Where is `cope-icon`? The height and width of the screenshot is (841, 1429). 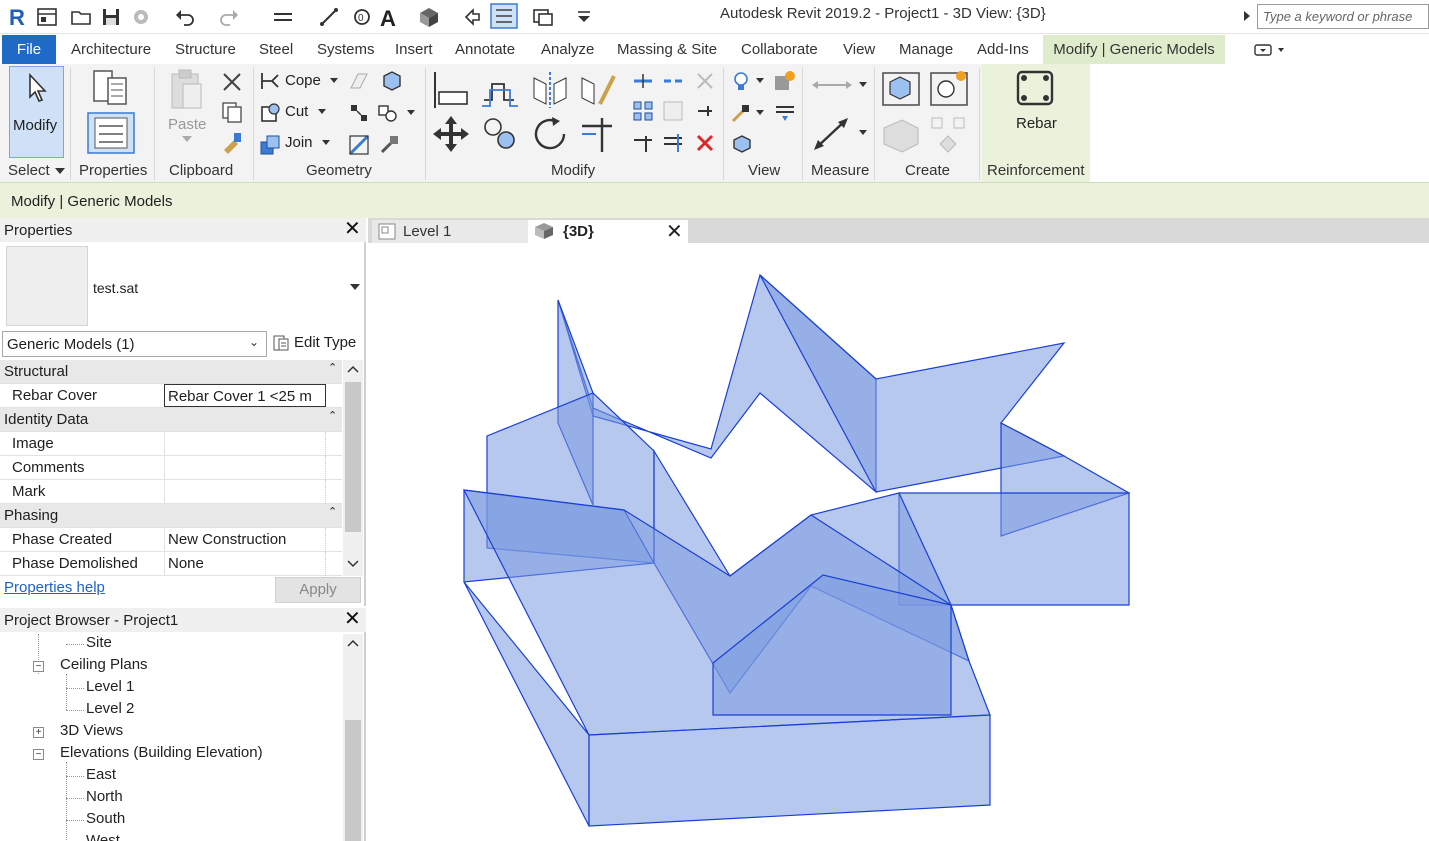
cope-icon is located at coordinates (270, 81).